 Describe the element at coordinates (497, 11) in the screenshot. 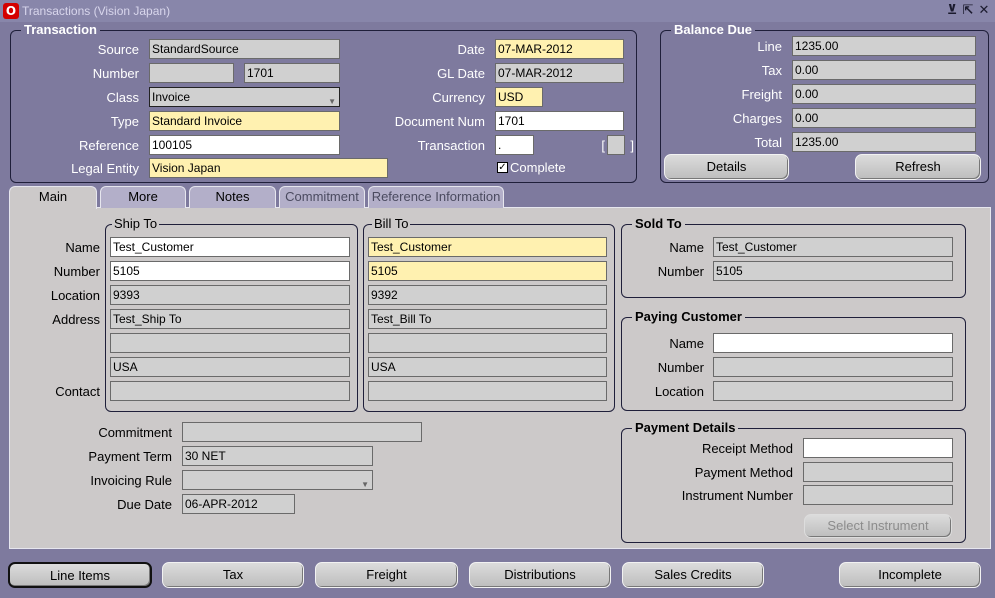

I see `window-title-bar: O Transactions (Vision Japan) ⊻ ⇱ ✕` at that location.